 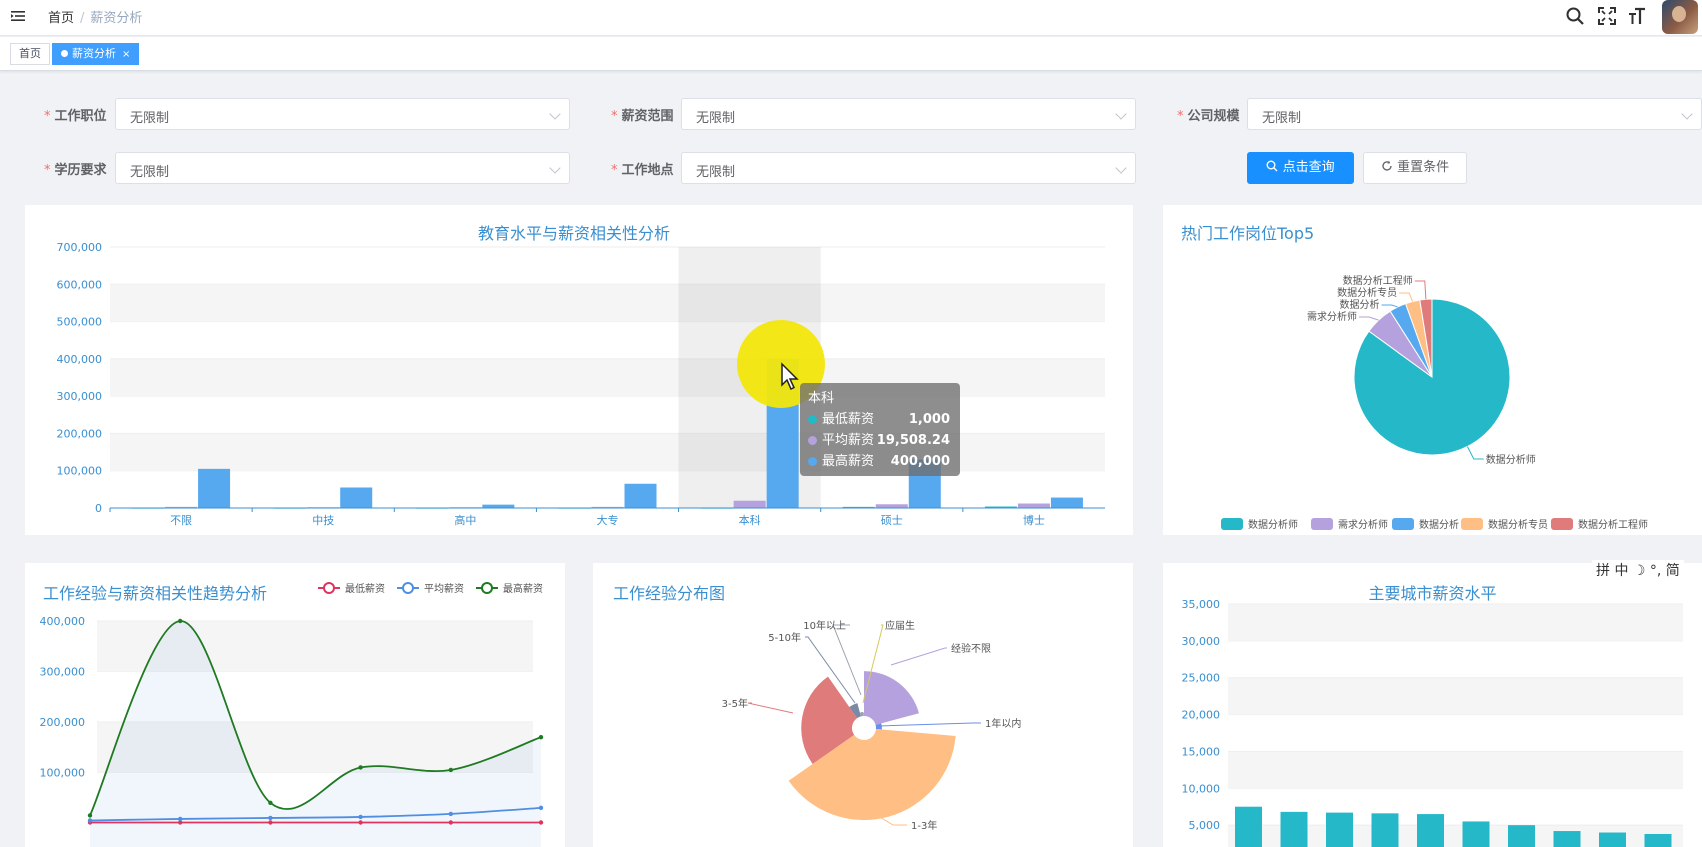 I want to click on legend-label: 需求分析师, so click(x=1363, y=524).